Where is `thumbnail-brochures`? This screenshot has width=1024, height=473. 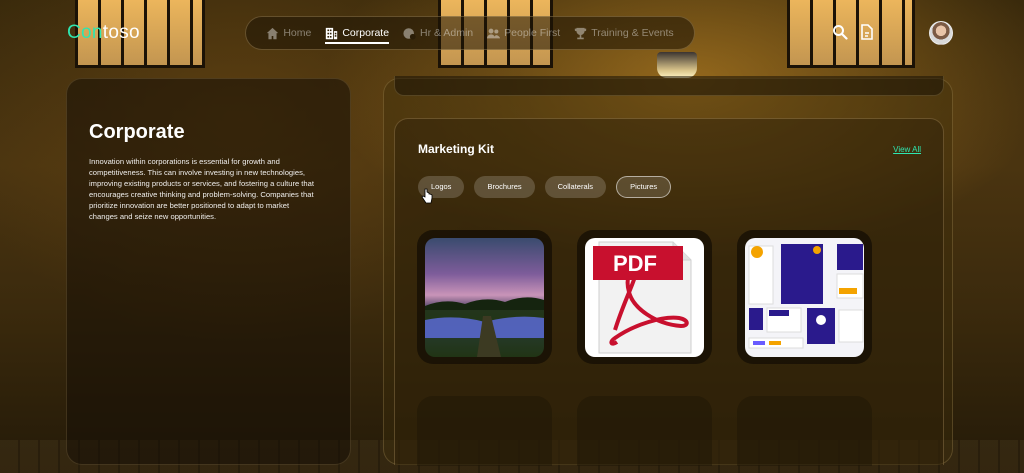 thumbnail-brochures is located at coordinates (804, 297).